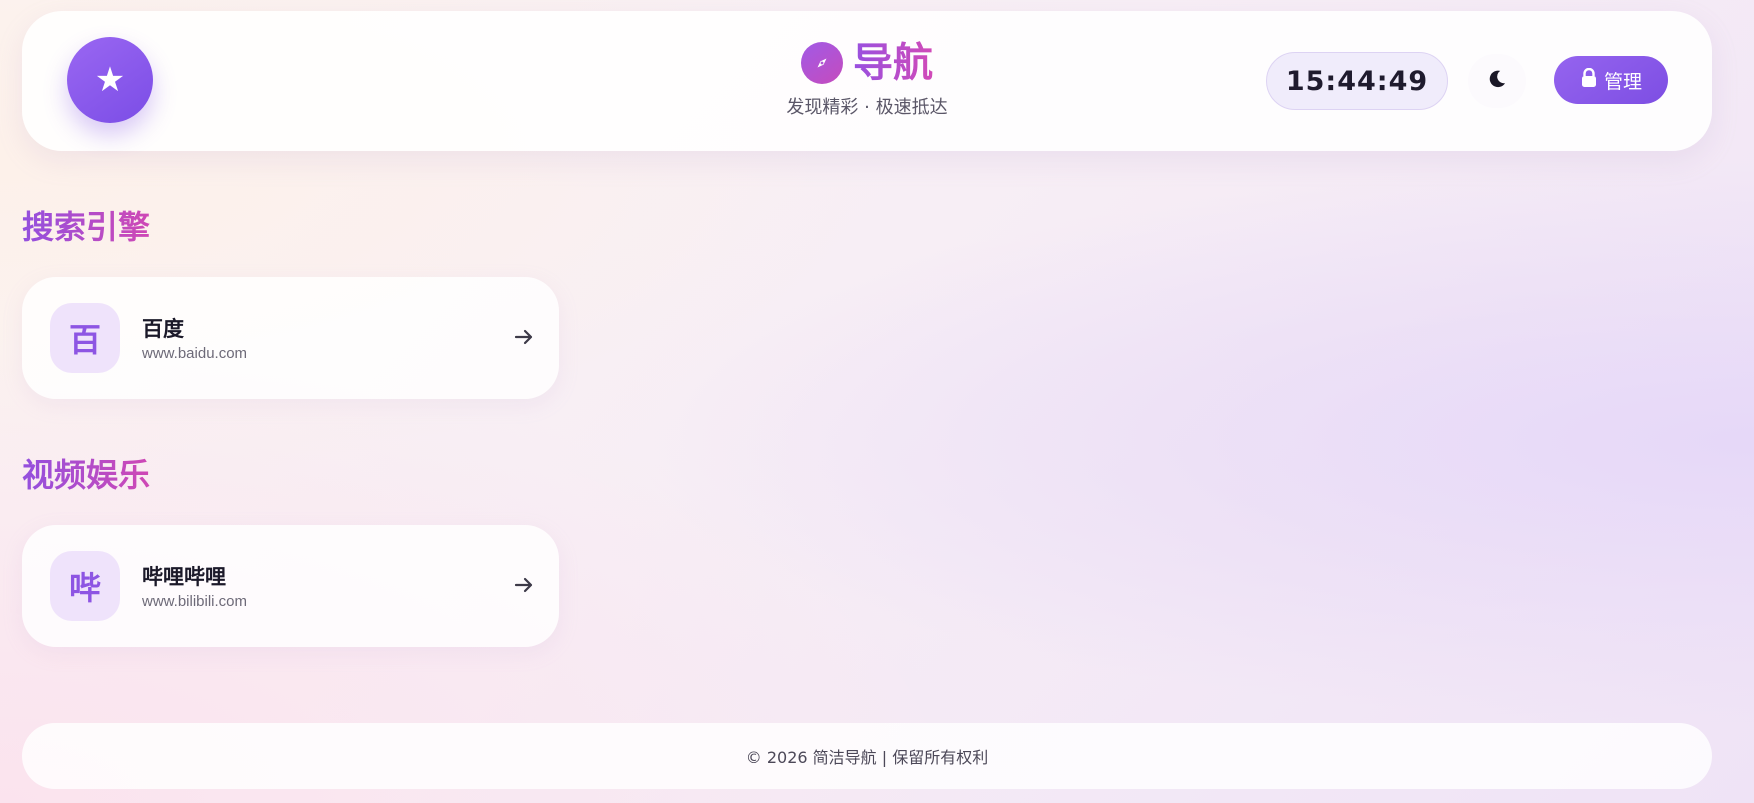 The width and height of the screenshot is (1754, 803). Describe the element at coordinates (195, 601) in the screenshot. I see `card-url: www.bilibili.com` at that location.